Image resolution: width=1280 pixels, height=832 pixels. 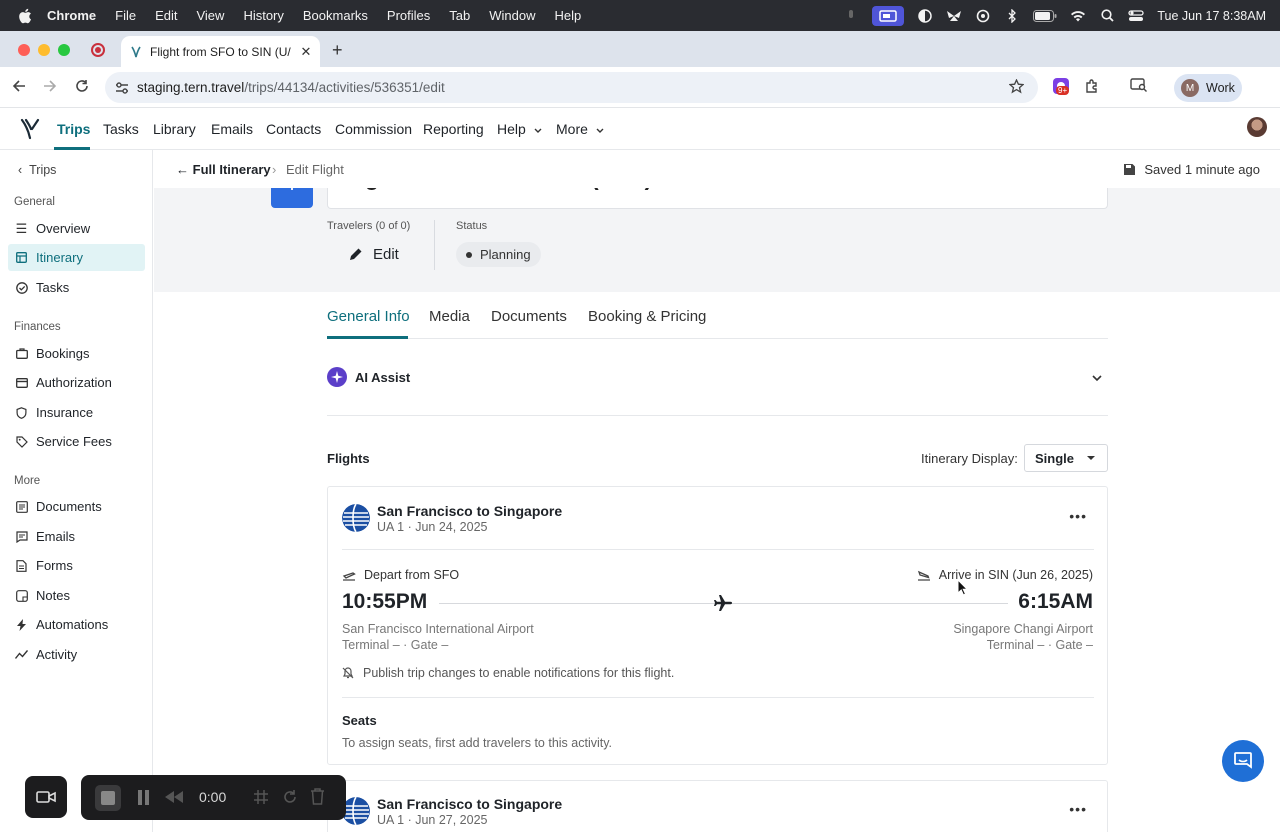 What do you see at coordinates (1066, 458) in the screenshot?
I see `itinerary-display-select: Single` at bounding box center [1066, 458].